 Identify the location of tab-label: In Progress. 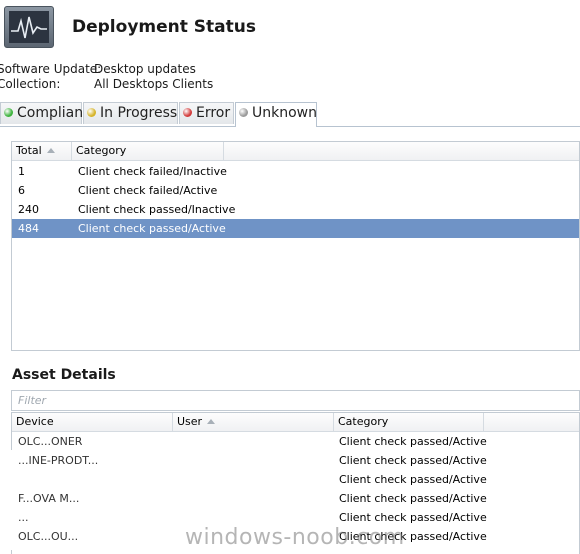
(139, 113).